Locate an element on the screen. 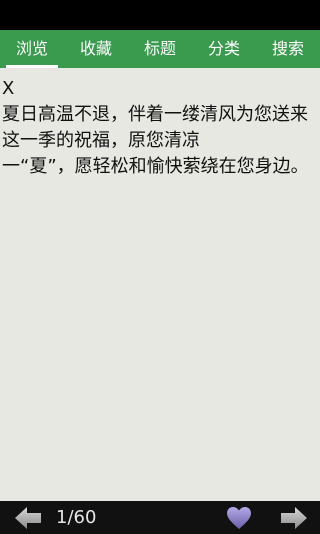 The width and height of the screenshot is (320, 534). favorite-button is located at coordinates (239, 517).